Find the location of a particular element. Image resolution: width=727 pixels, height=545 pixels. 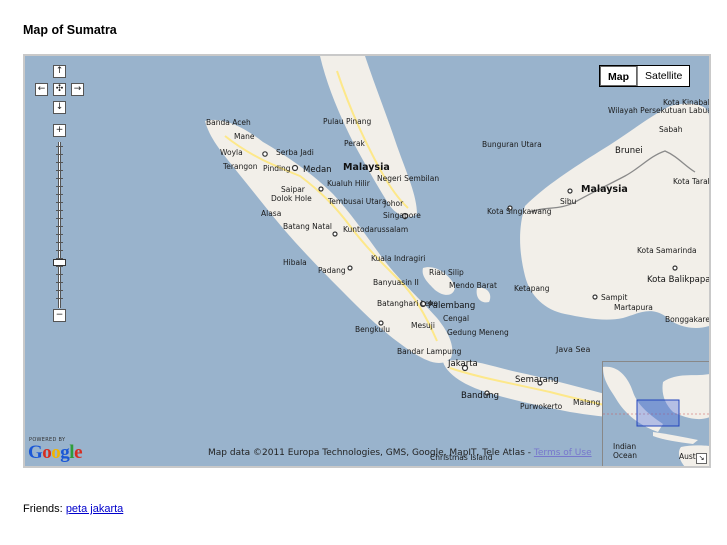

city-sampit-marker is located at coordinates (595, 297).